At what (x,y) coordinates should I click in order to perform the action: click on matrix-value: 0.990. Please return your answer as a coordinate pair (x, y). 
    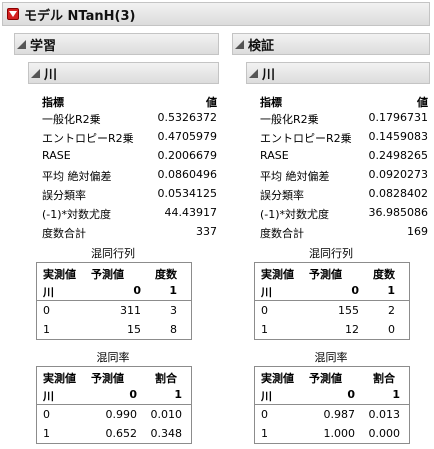
    Looking at the image, I should click on (121, 414).